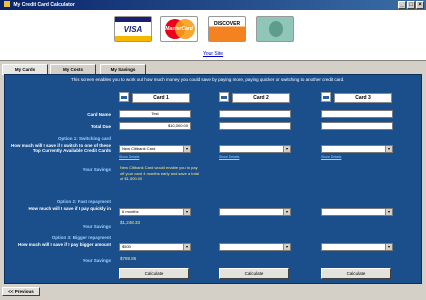  What do you see at coordinates (331, 157) in the screenshot?
I see `card-3-show-details-link: Show Details` at bounding box center [331, 157].